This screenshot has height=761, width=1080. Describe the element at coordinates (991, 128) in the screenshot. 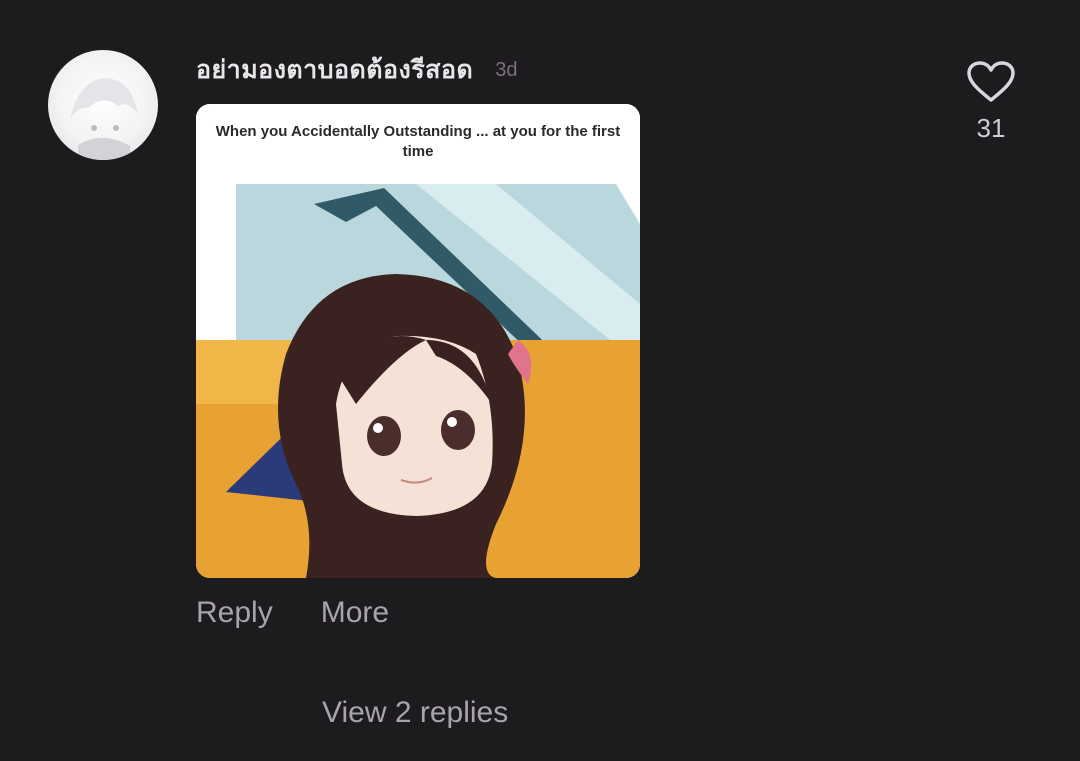

I see `like-count: 31` at that location.